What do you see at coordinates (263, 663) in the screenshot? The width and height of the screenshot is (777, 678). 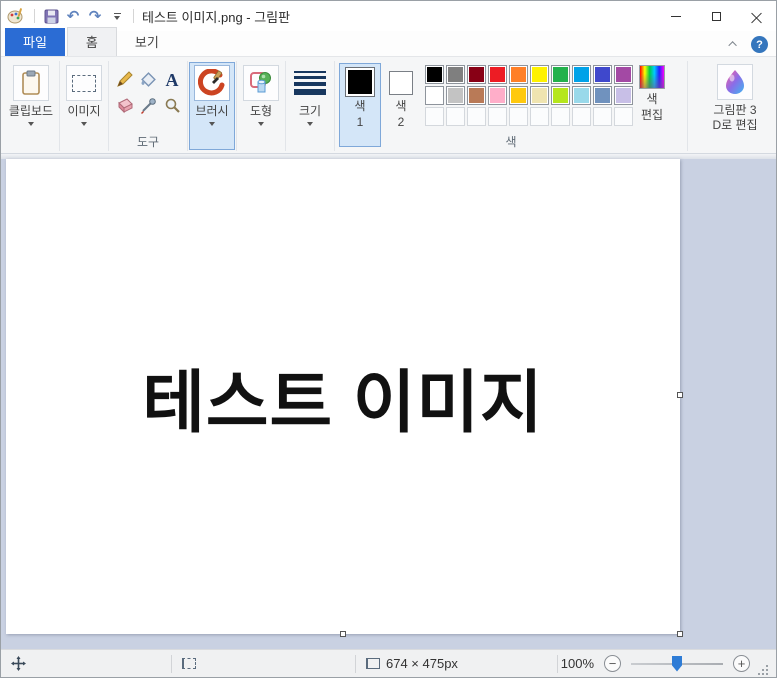 I see `selection-size-section` at bounding box center [263, 663].